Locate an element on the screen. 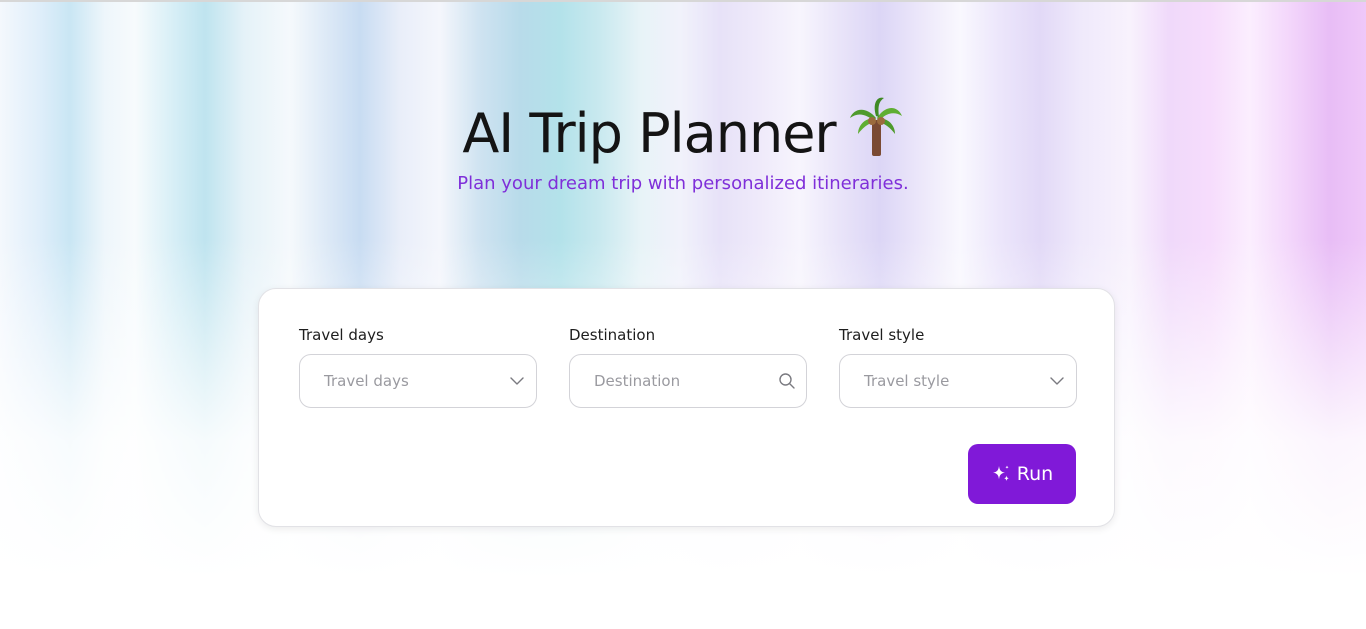 This screenshot has height=629, width=1366. palm-tree-icon is located at coordinates (876, 127).